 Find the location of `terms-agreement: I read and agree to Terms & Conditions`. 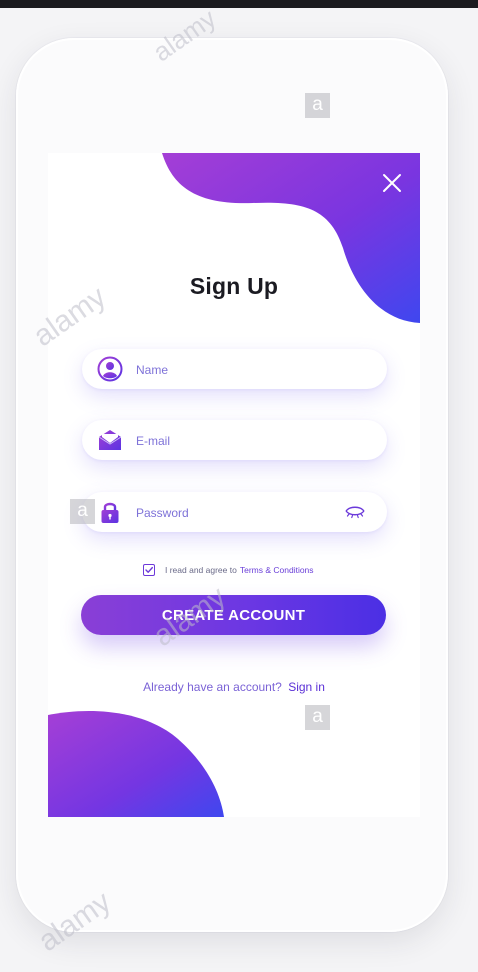

terms-agreement: I read and agree to Terms & Conditions is located at coordinates (228, 570).